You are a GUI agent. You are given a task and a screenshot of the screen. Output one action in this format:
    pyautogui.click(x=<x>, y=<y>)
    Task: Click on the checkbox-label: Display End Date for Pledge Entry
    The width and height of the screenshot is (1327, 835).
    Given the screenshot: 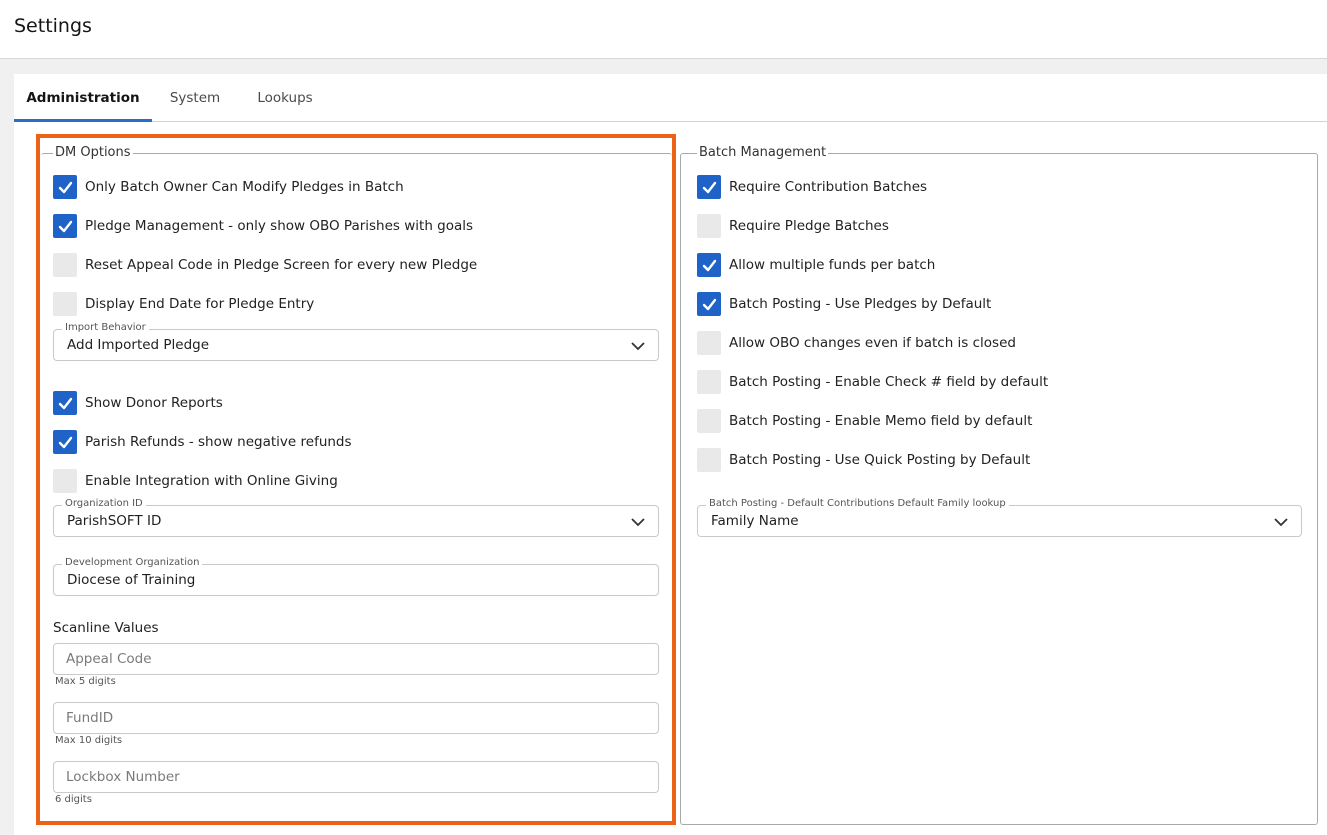 What is the action you would take?
    pyautogui.click(x=200, y=304)
    